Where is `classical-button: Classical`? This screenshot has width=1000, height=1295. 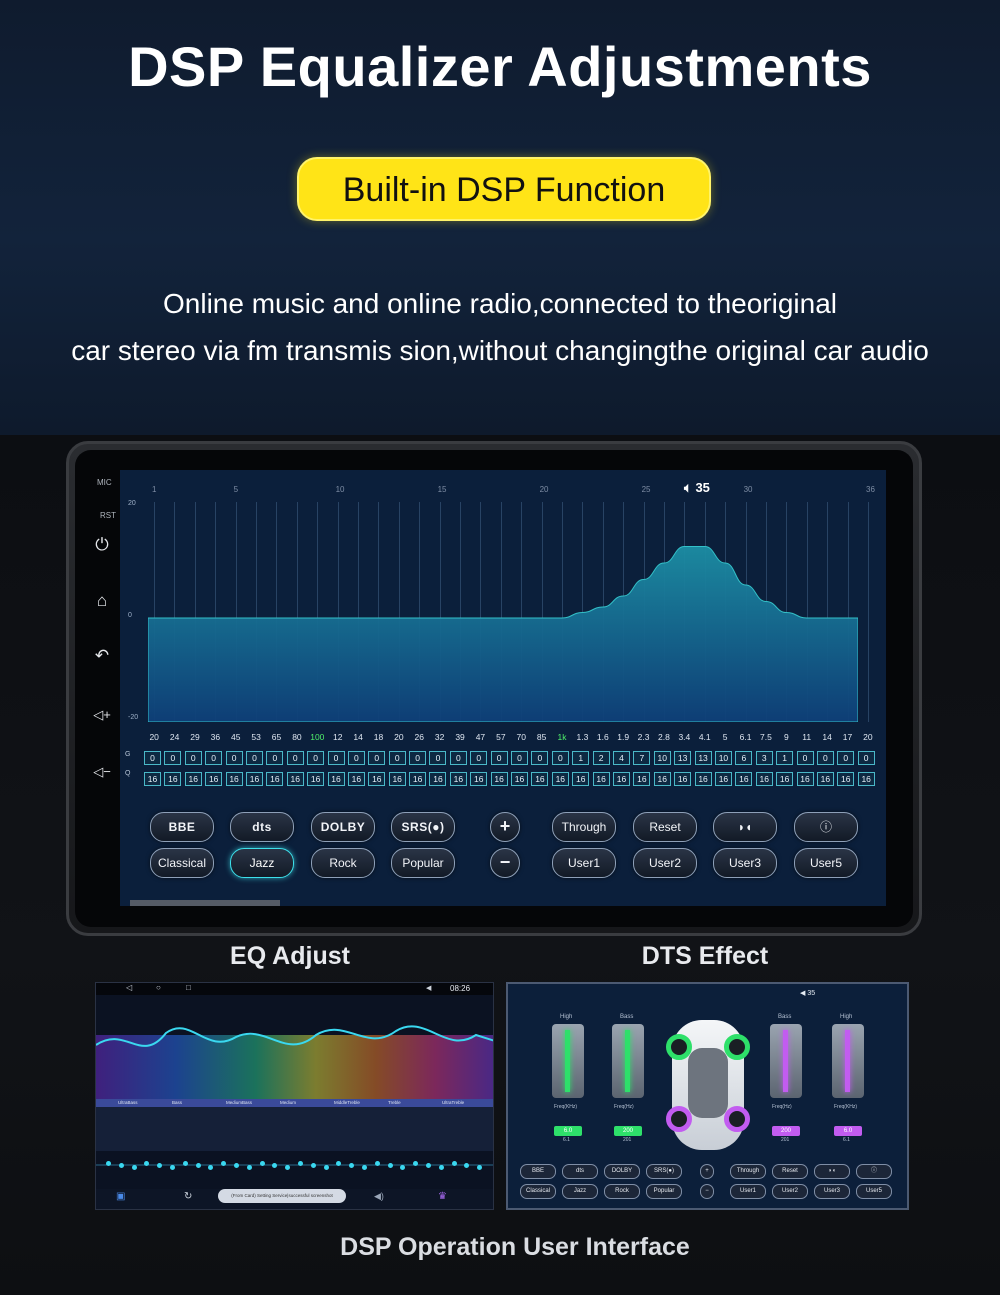 classical-button: Classical is located at coordinates (182, 863).